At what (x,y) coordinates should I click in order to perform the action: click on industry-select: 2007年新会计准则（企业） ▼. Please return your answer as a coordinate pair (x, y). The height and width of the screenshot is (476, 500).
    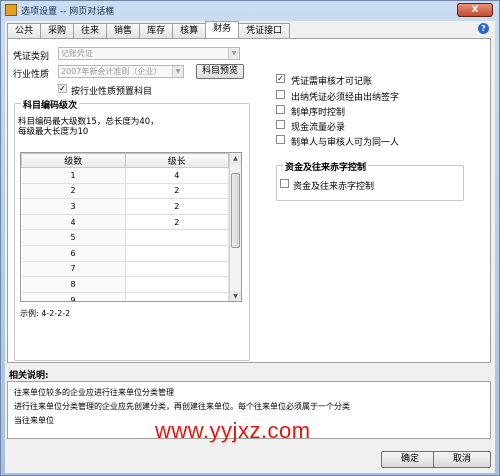
    Looking at the image, I should click on (121, 71).